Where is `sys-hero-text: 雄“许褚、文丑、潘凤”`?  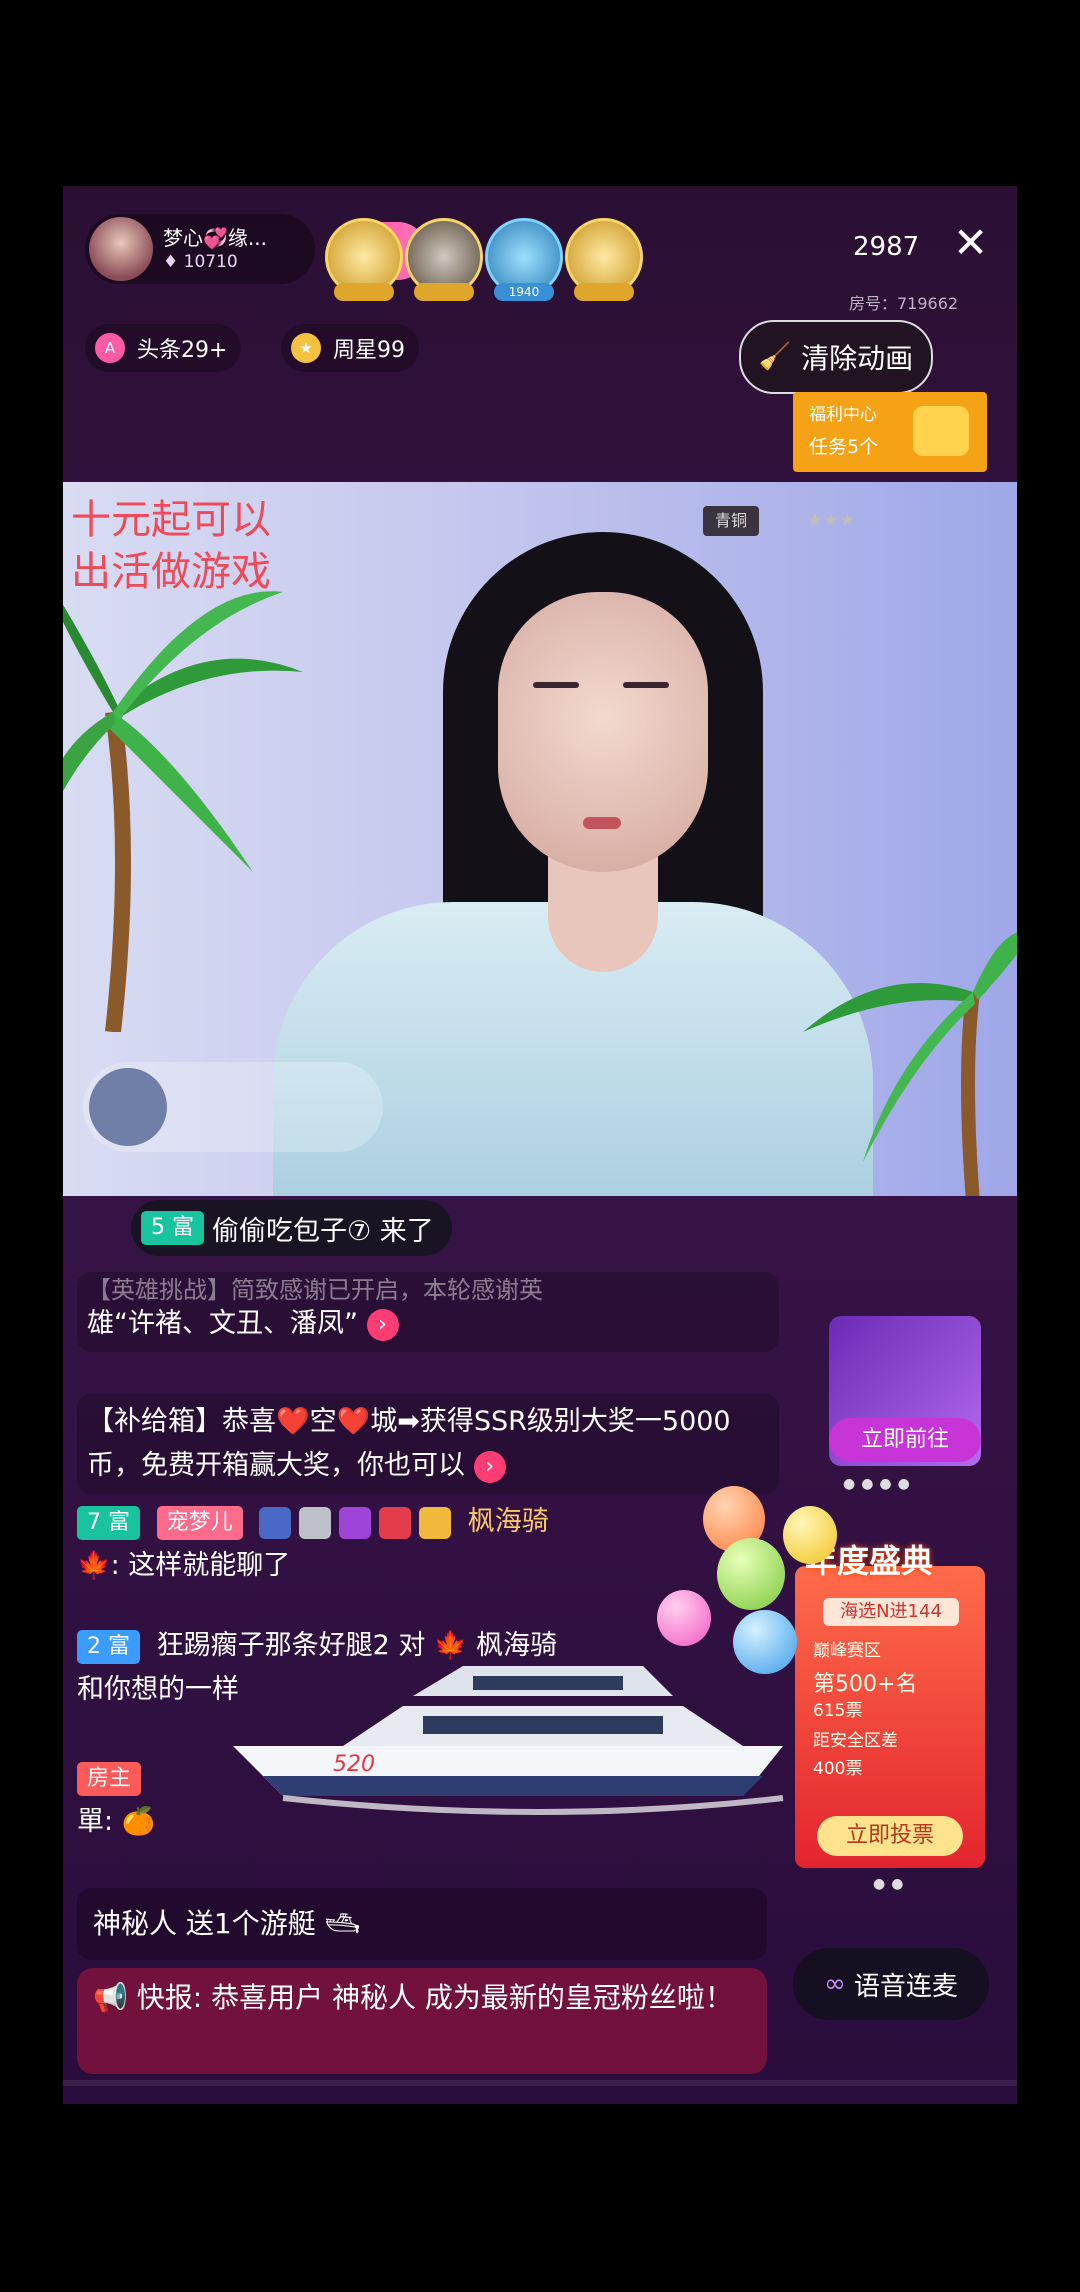
sys-hero-text: 雄“许褚、文丑、潘凤” is located at coordinates (222, 1323).